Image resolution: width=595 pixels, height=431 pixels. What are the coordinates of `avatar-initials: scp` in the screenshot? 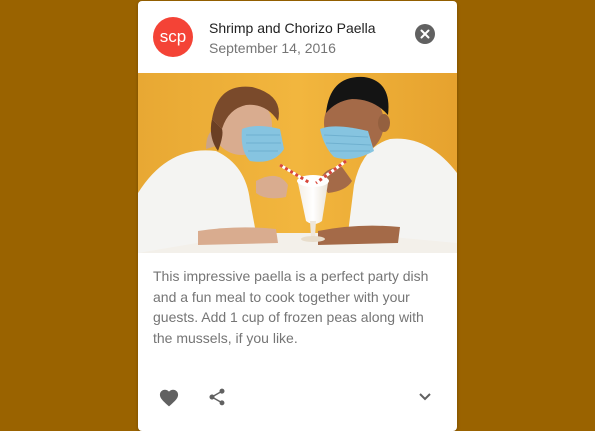 It's located at (173, 36).